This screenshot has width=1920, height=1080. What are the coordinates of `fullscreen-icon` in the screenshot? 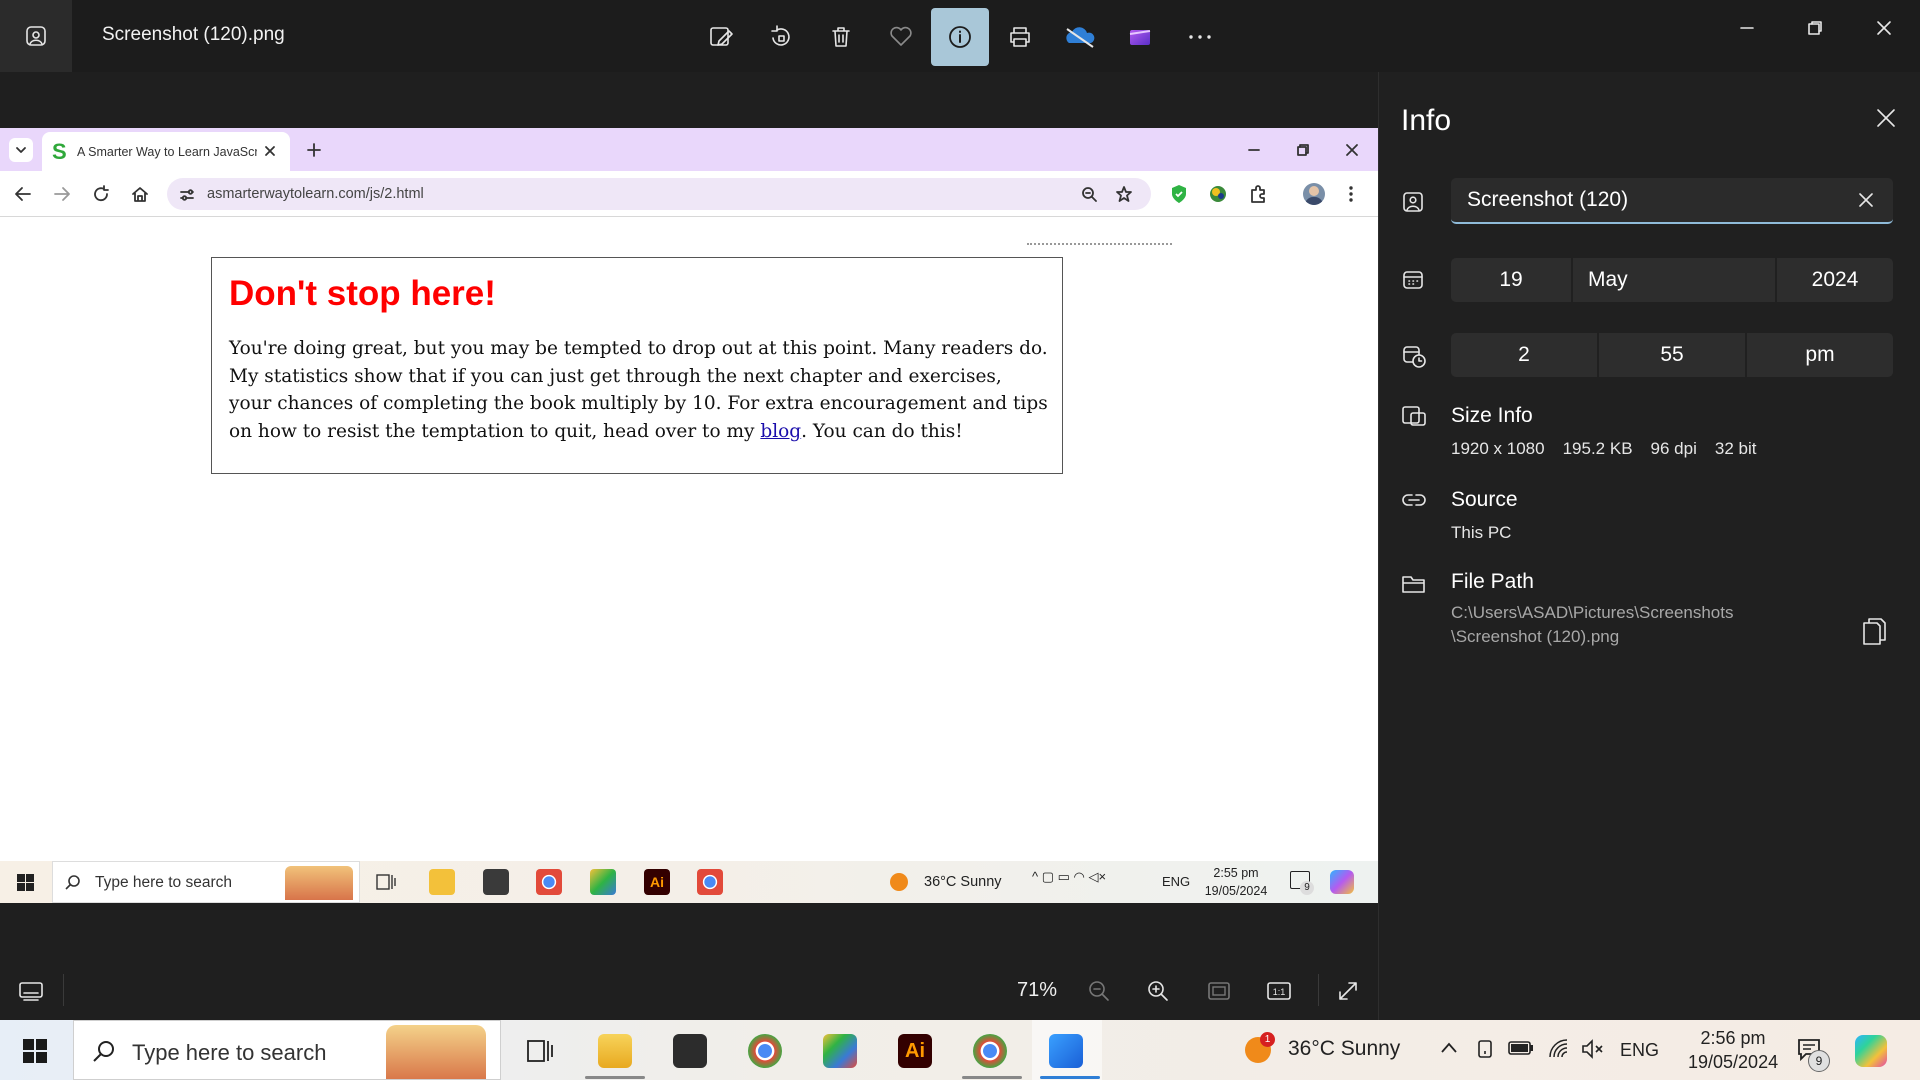 It's located at (1348, 991).